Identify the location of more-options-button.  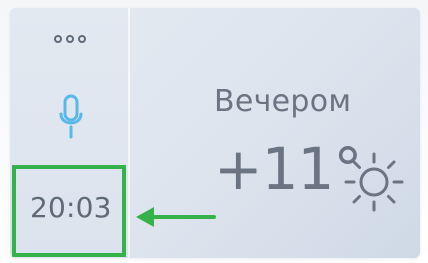
(70, 39).